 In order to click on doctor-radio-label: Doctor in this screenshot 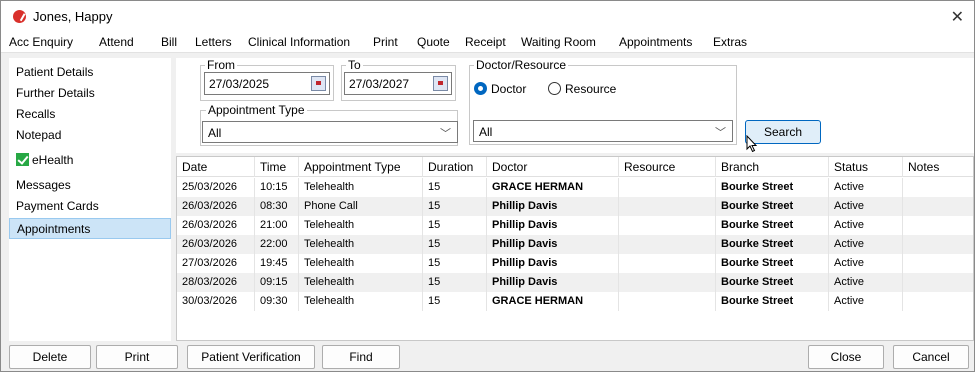, I will do `click(508, 89)`.